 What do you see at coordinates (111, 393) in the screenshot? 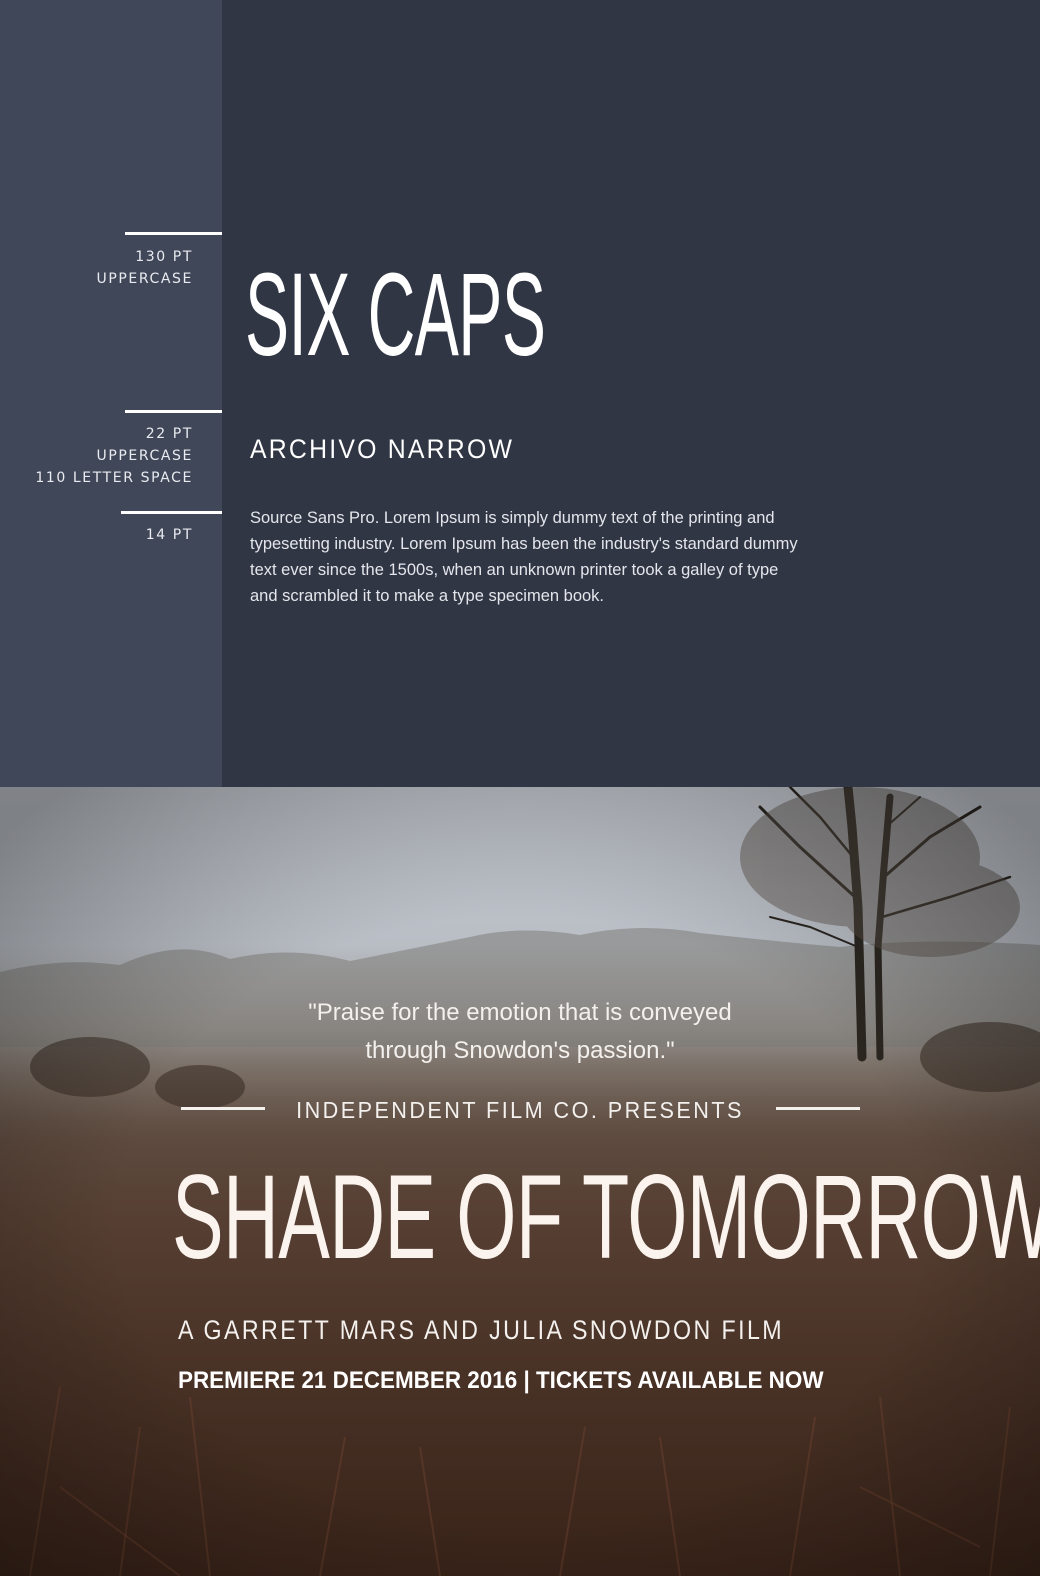
I see `specimen-sidebar` at bounding box center [111, 393].